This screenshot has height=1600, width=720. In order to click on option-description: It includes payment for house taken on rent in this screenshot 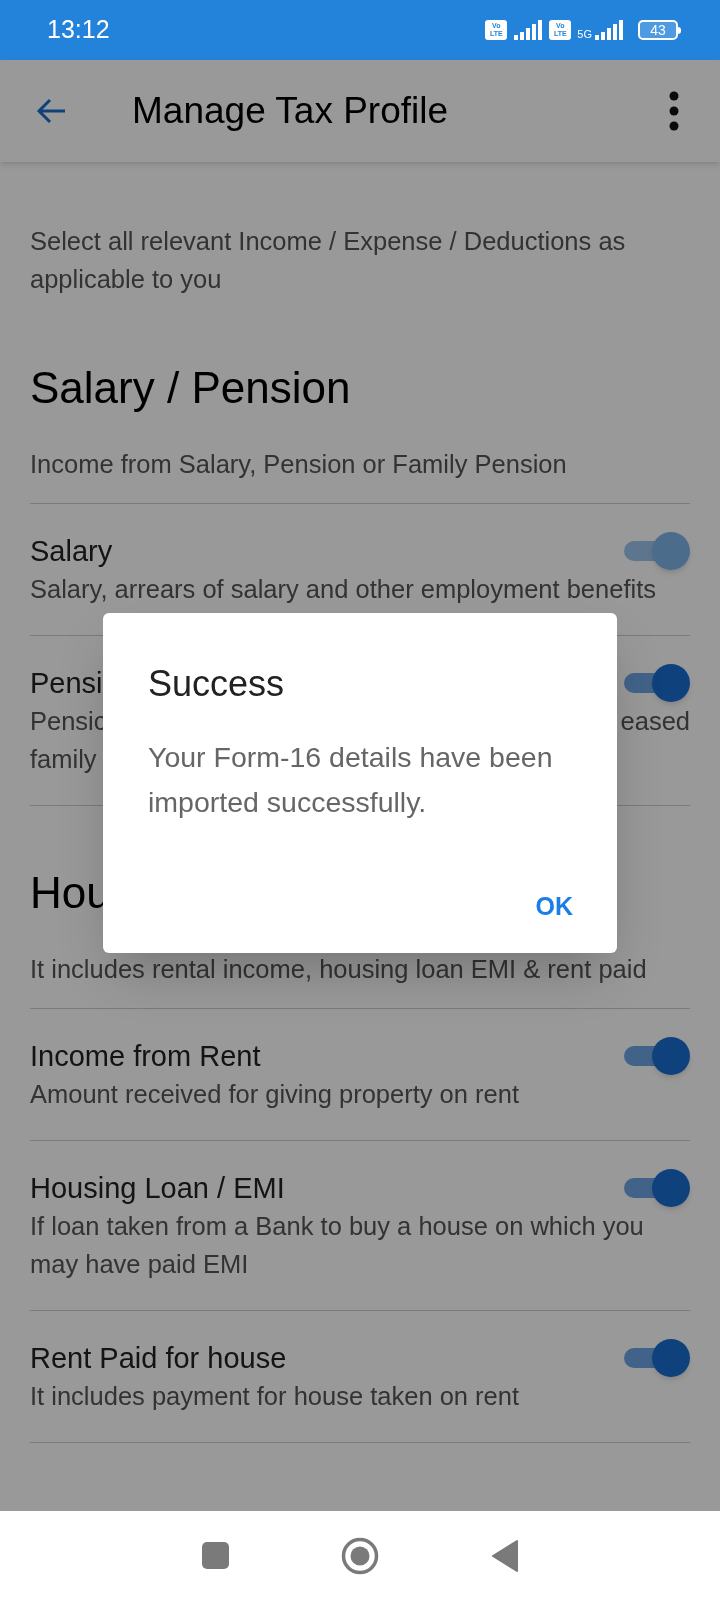, I will do `click(275, 1396)`.